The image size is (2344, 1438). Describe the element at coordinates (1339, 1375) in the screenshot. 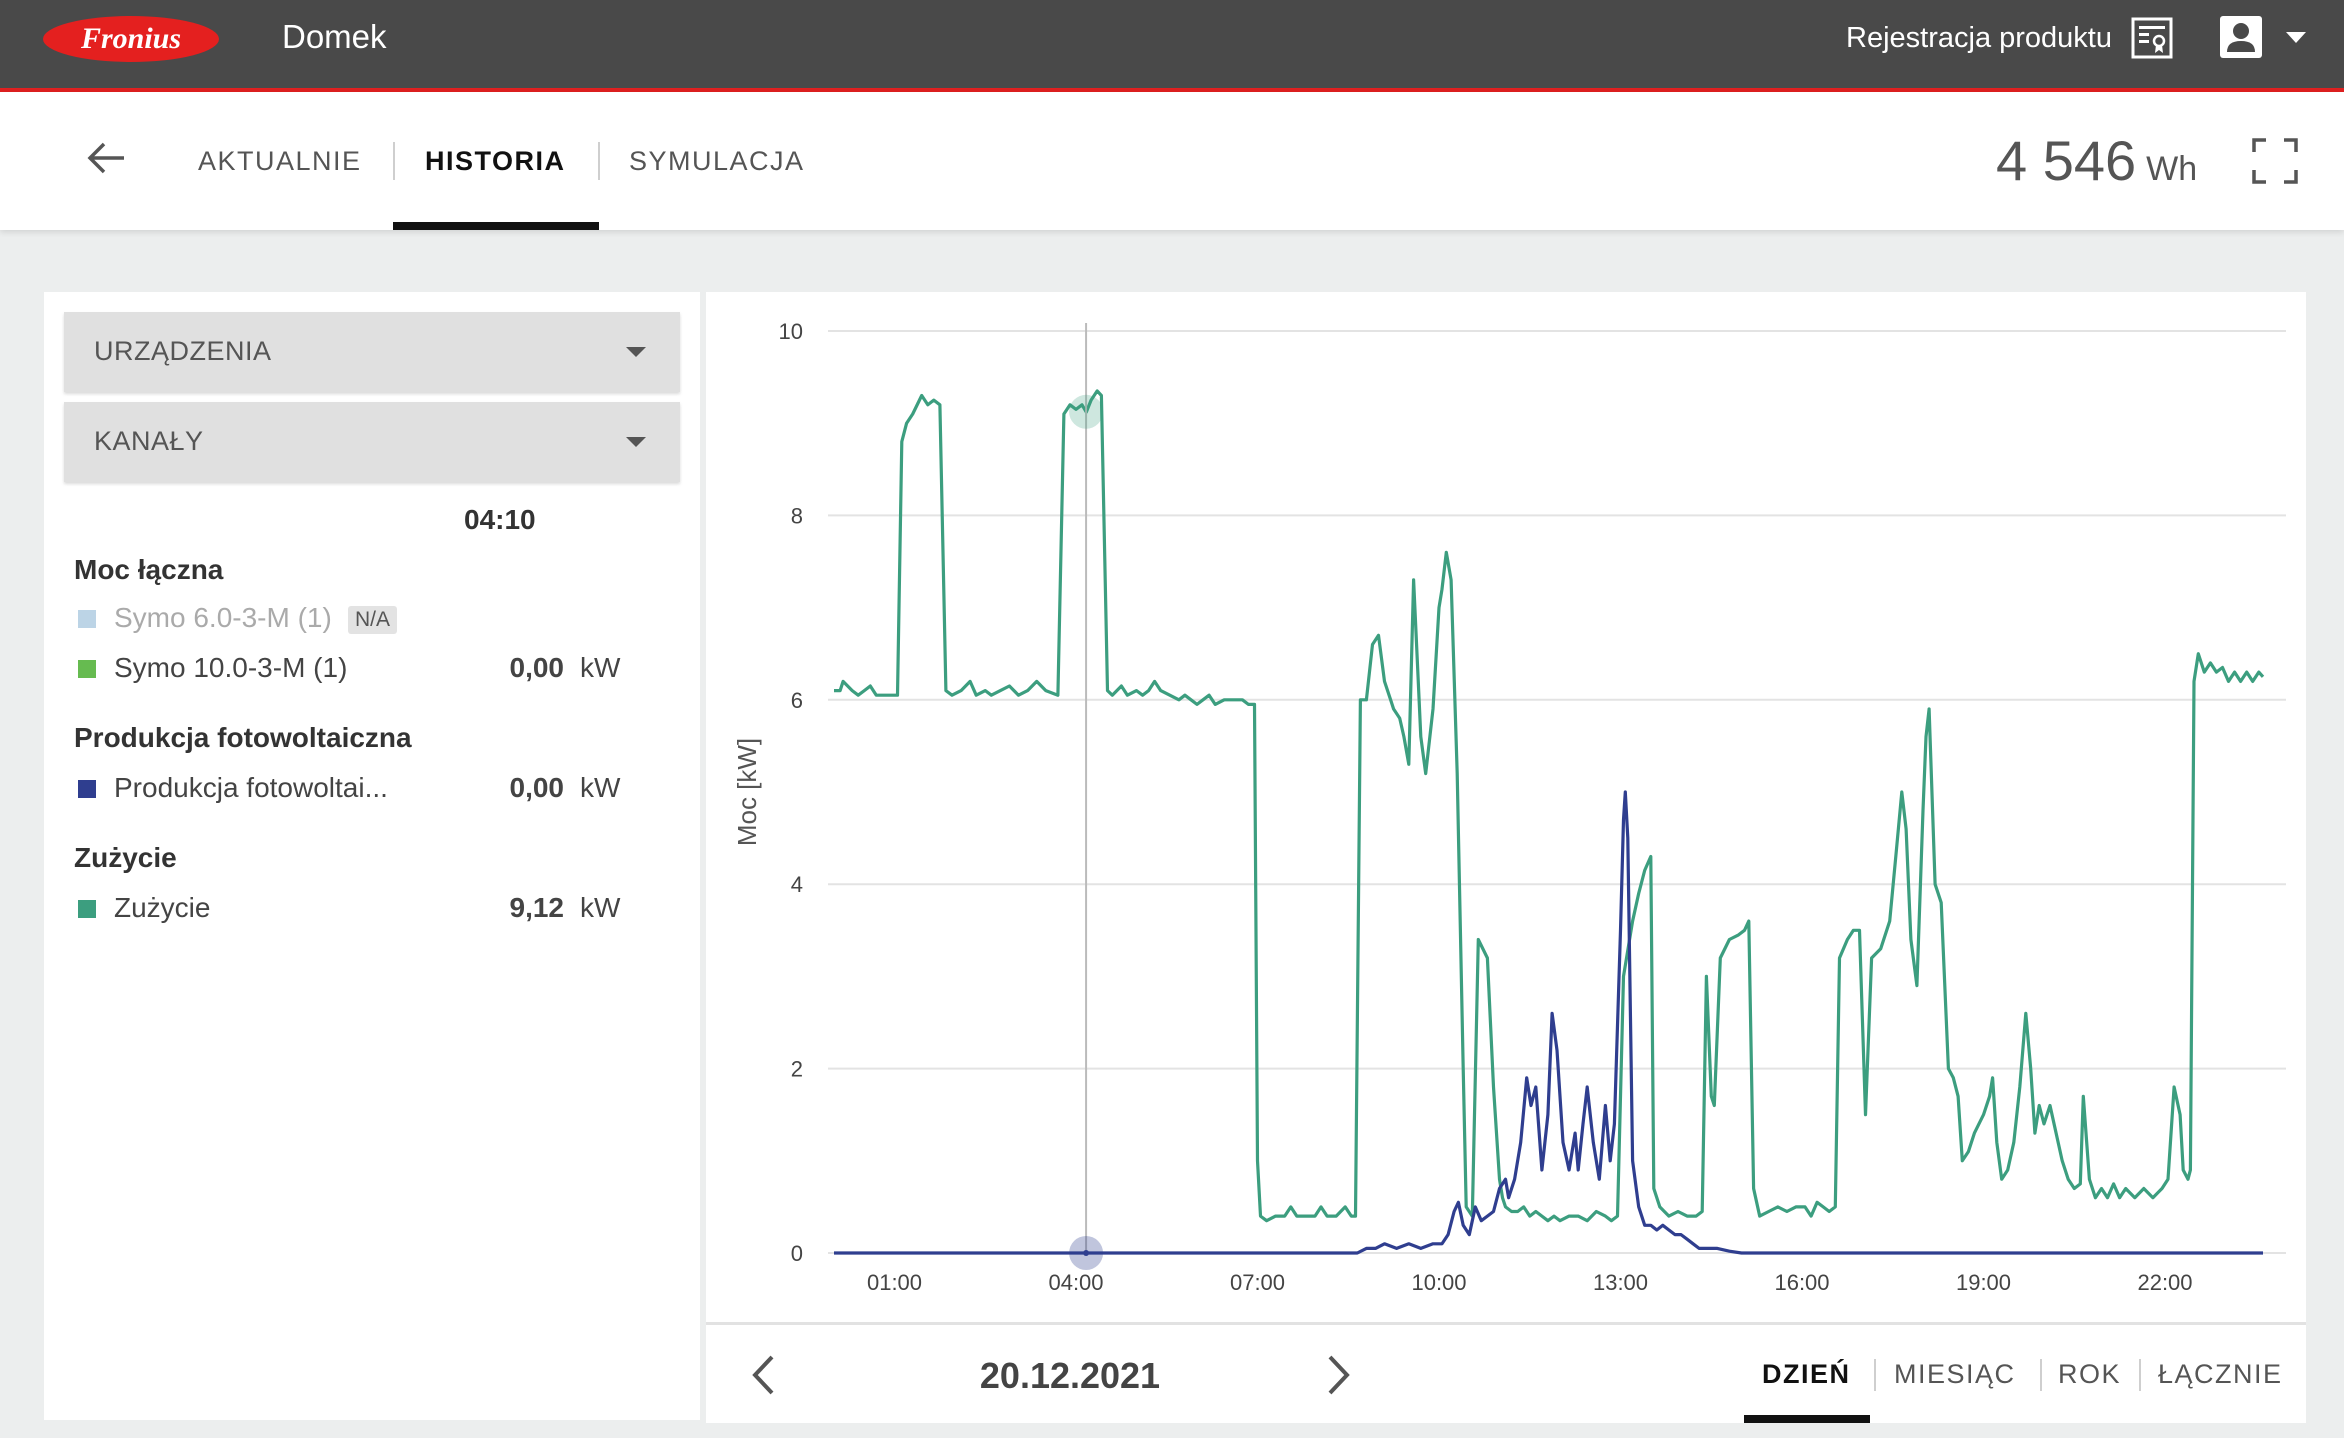

I see `chevron-right-icon` at that location.